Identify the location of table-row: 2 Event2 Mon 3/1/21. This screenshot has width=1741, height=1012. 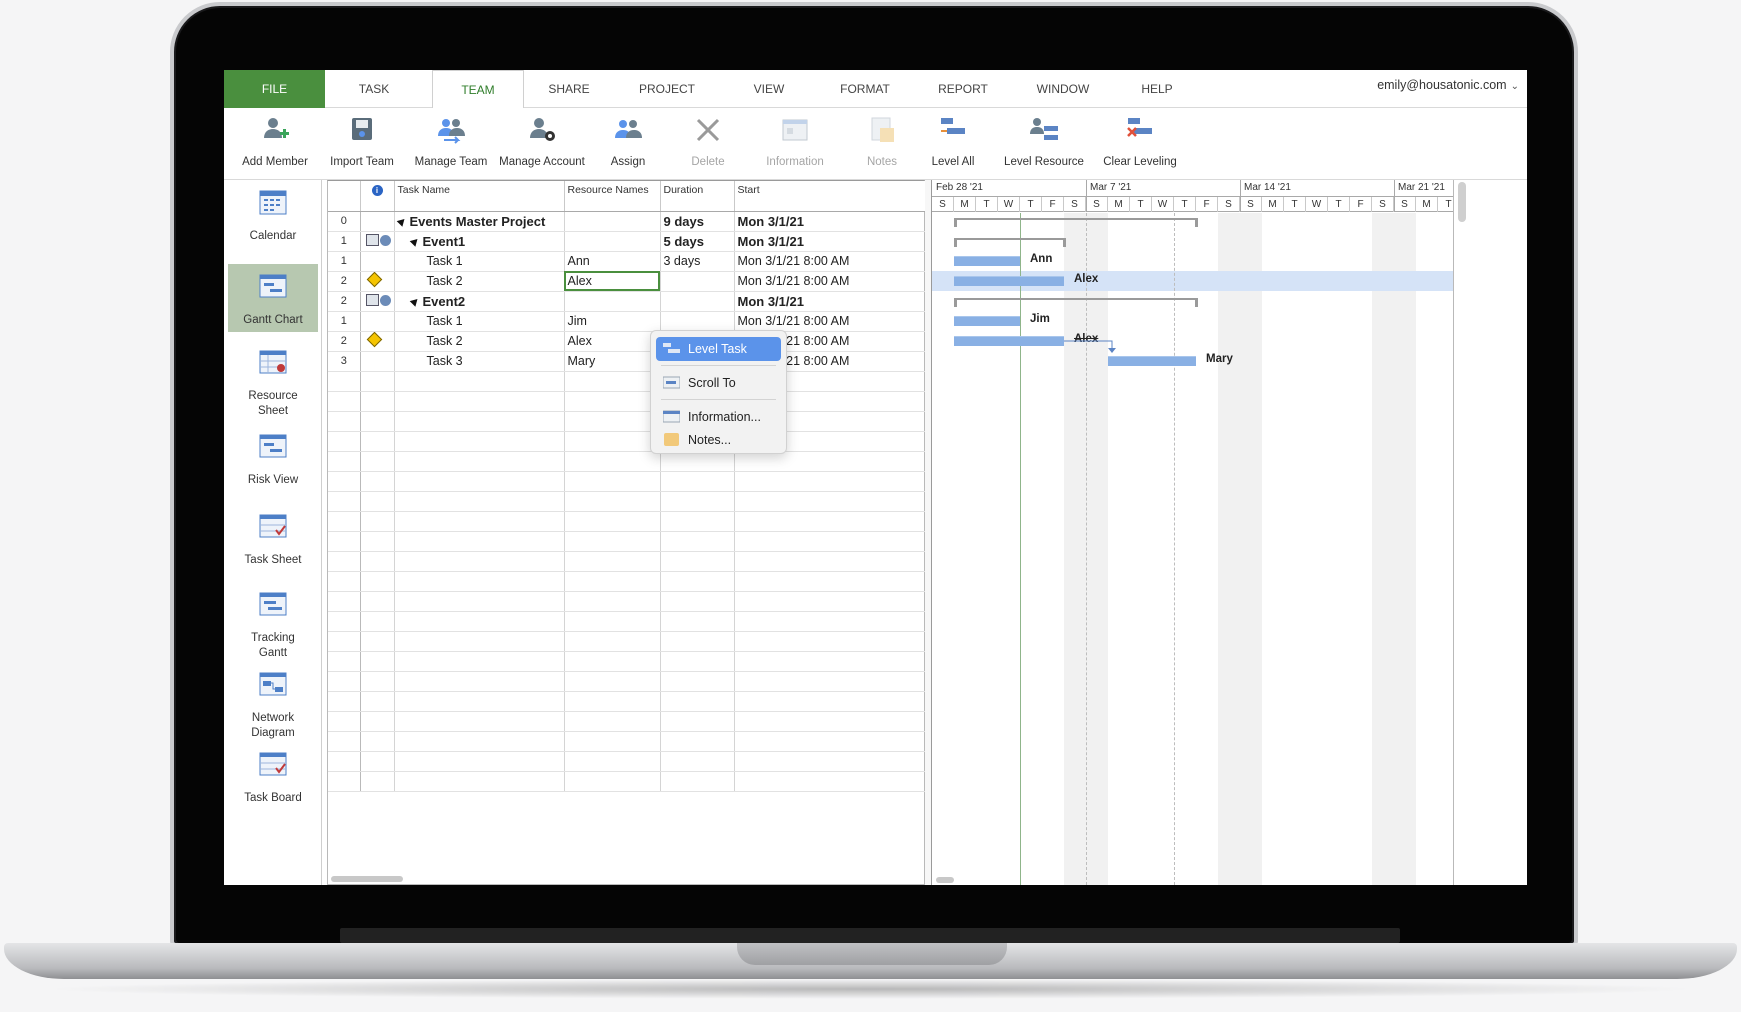
(627, 301).